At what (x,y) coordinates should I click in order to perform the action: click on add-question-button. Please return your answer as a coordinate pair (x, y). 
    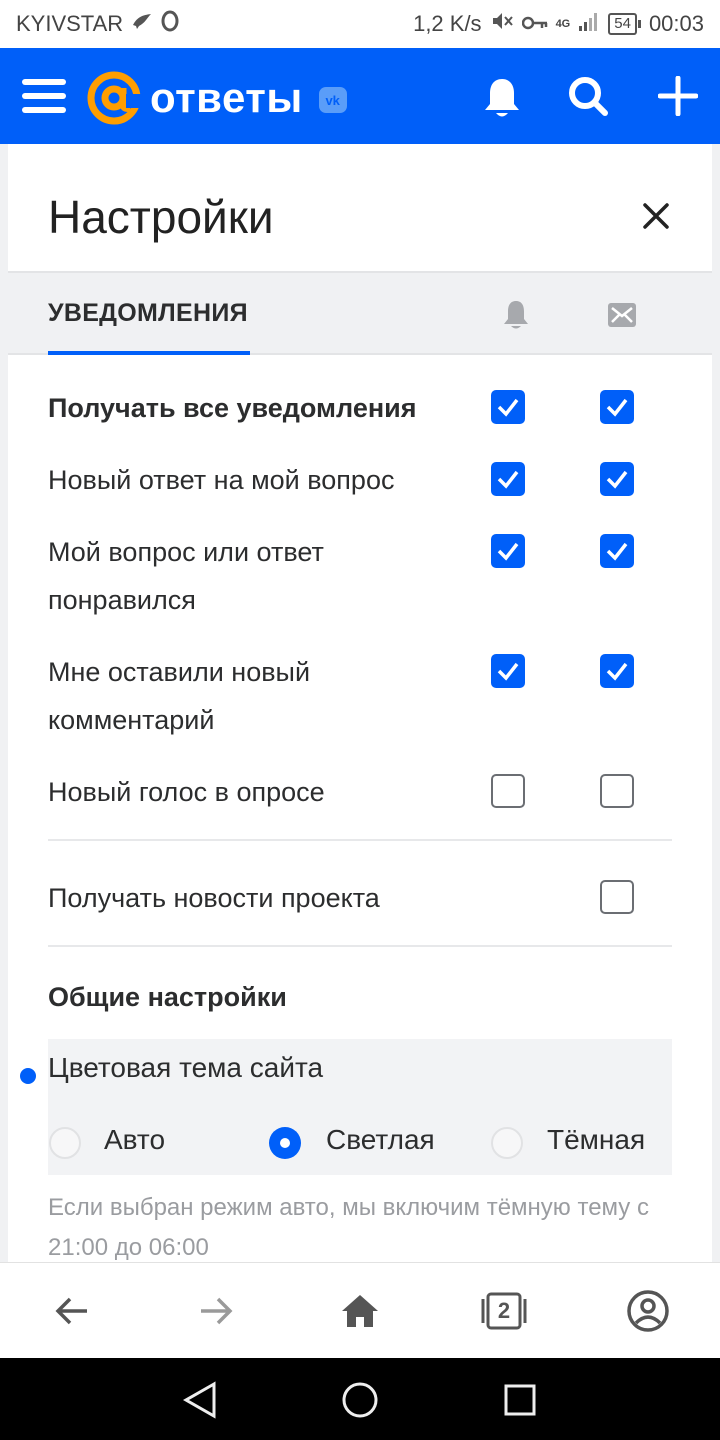
    Looking at the image, I should click on (678, 96).